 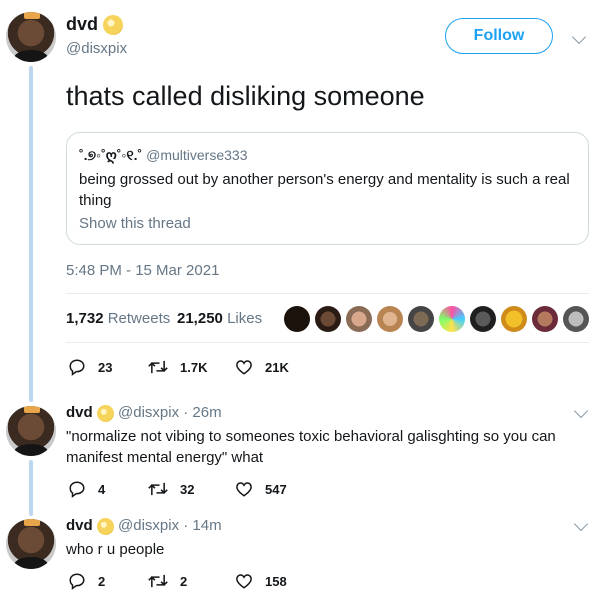 I want to click on like-button: 158, so click(x=261, y=581).